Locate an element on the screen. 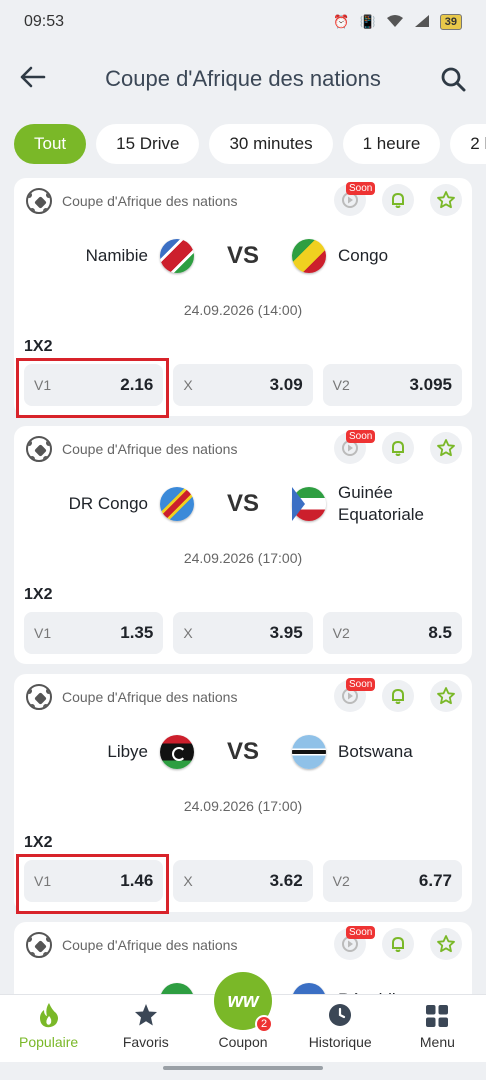 The width and height of the screenshot is (486, 1080). clock-icon is located at coordinates (340, 1015).